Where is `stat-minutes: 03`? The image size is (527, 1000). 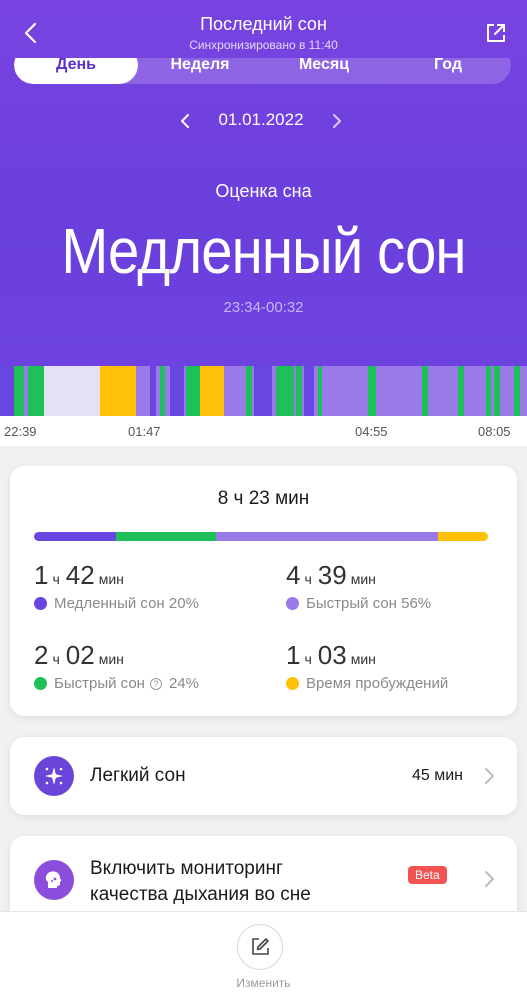 stat-minutes: 03 is located at coordinates (332, 655).